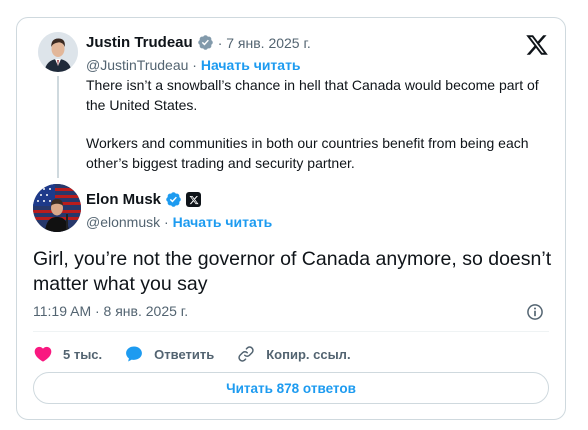 The image size is (588, 430). I want to click on divider, so click(291, 331).